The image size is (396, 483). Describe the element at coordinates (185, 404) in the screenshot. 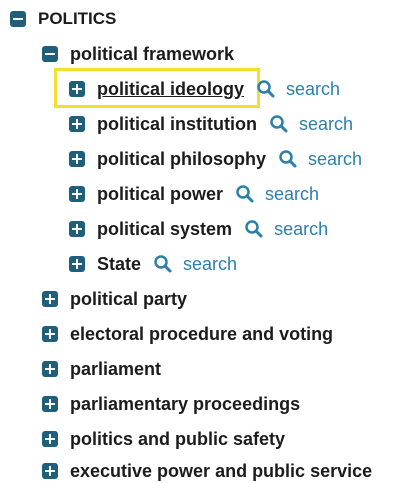

I see `tree-node-label: parliamentary proceedings` at that location.